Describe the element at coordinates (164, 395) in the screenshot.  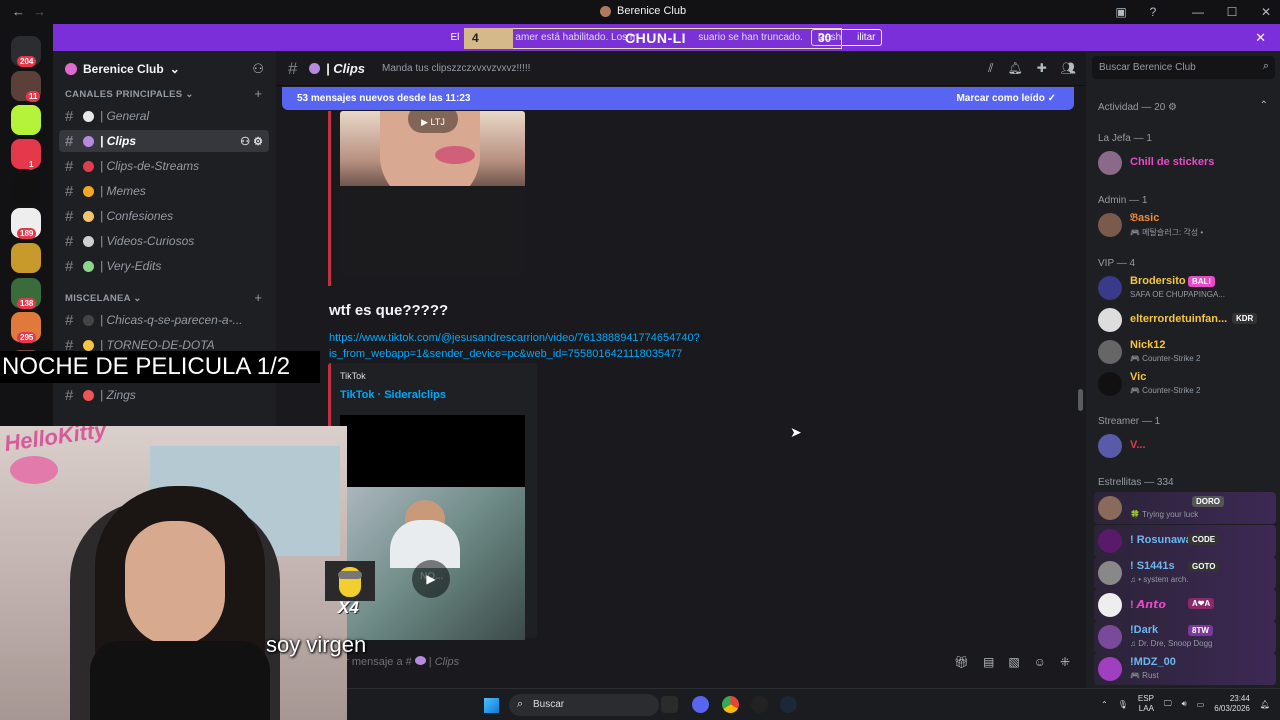
I see `channel-item-zings: # | Zings` at that location.